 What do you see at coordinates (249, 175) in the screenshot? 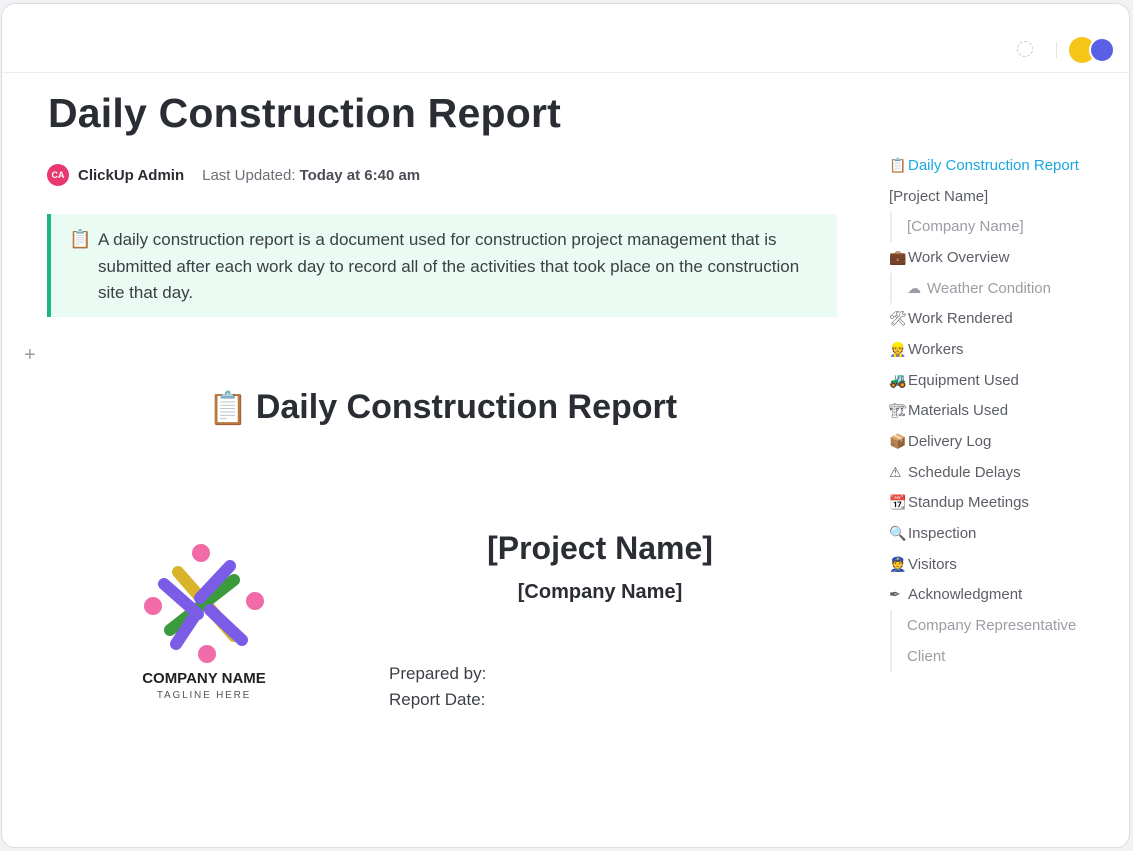
I see `last-updated-label: Last Updated:` at bounding box center [249, 175].